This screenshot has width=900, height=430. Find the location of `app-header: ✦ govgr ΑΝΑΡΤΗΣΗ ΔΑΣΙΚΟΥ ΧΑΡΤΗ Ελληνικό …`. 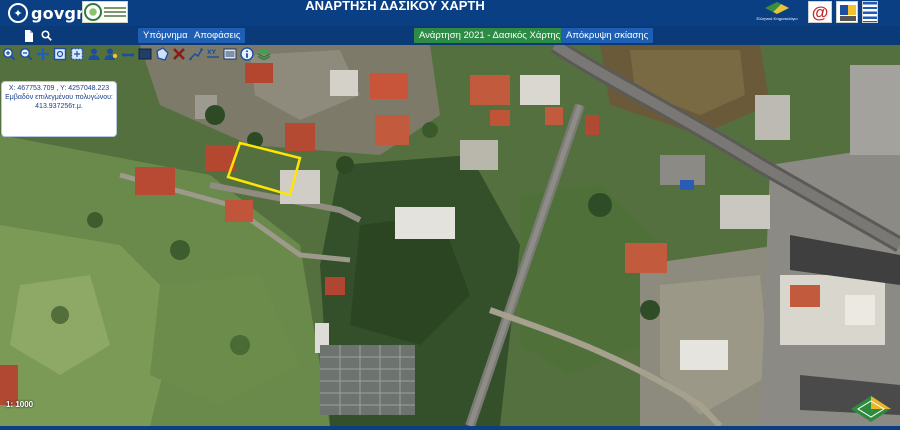

app-header: ✦ govgr ΑΝΑΡΤΗΣΗ ΔΑΣΙΚΟΥ ΧΑΡΤΗ Ελληνικό … is located at coordinates (450, 13).